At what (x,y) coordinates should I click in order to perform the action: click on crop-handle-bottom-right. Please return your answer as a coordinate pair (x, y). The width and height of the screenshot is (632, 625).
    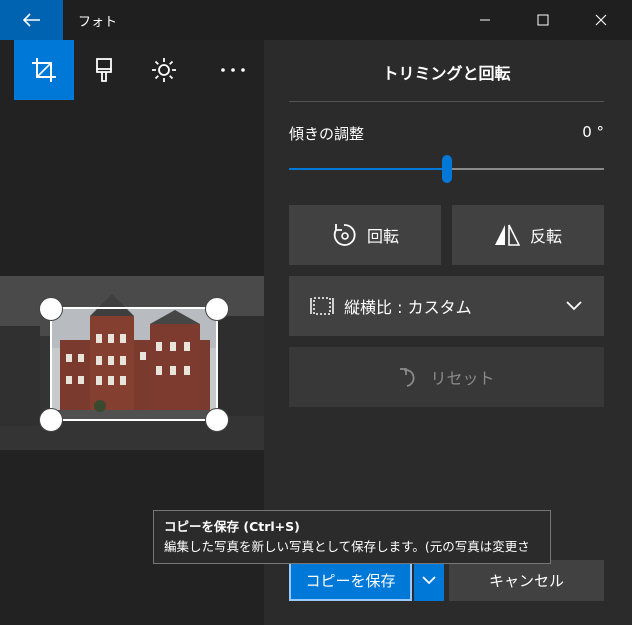
    Looking at the image, I should click on (217, 420).